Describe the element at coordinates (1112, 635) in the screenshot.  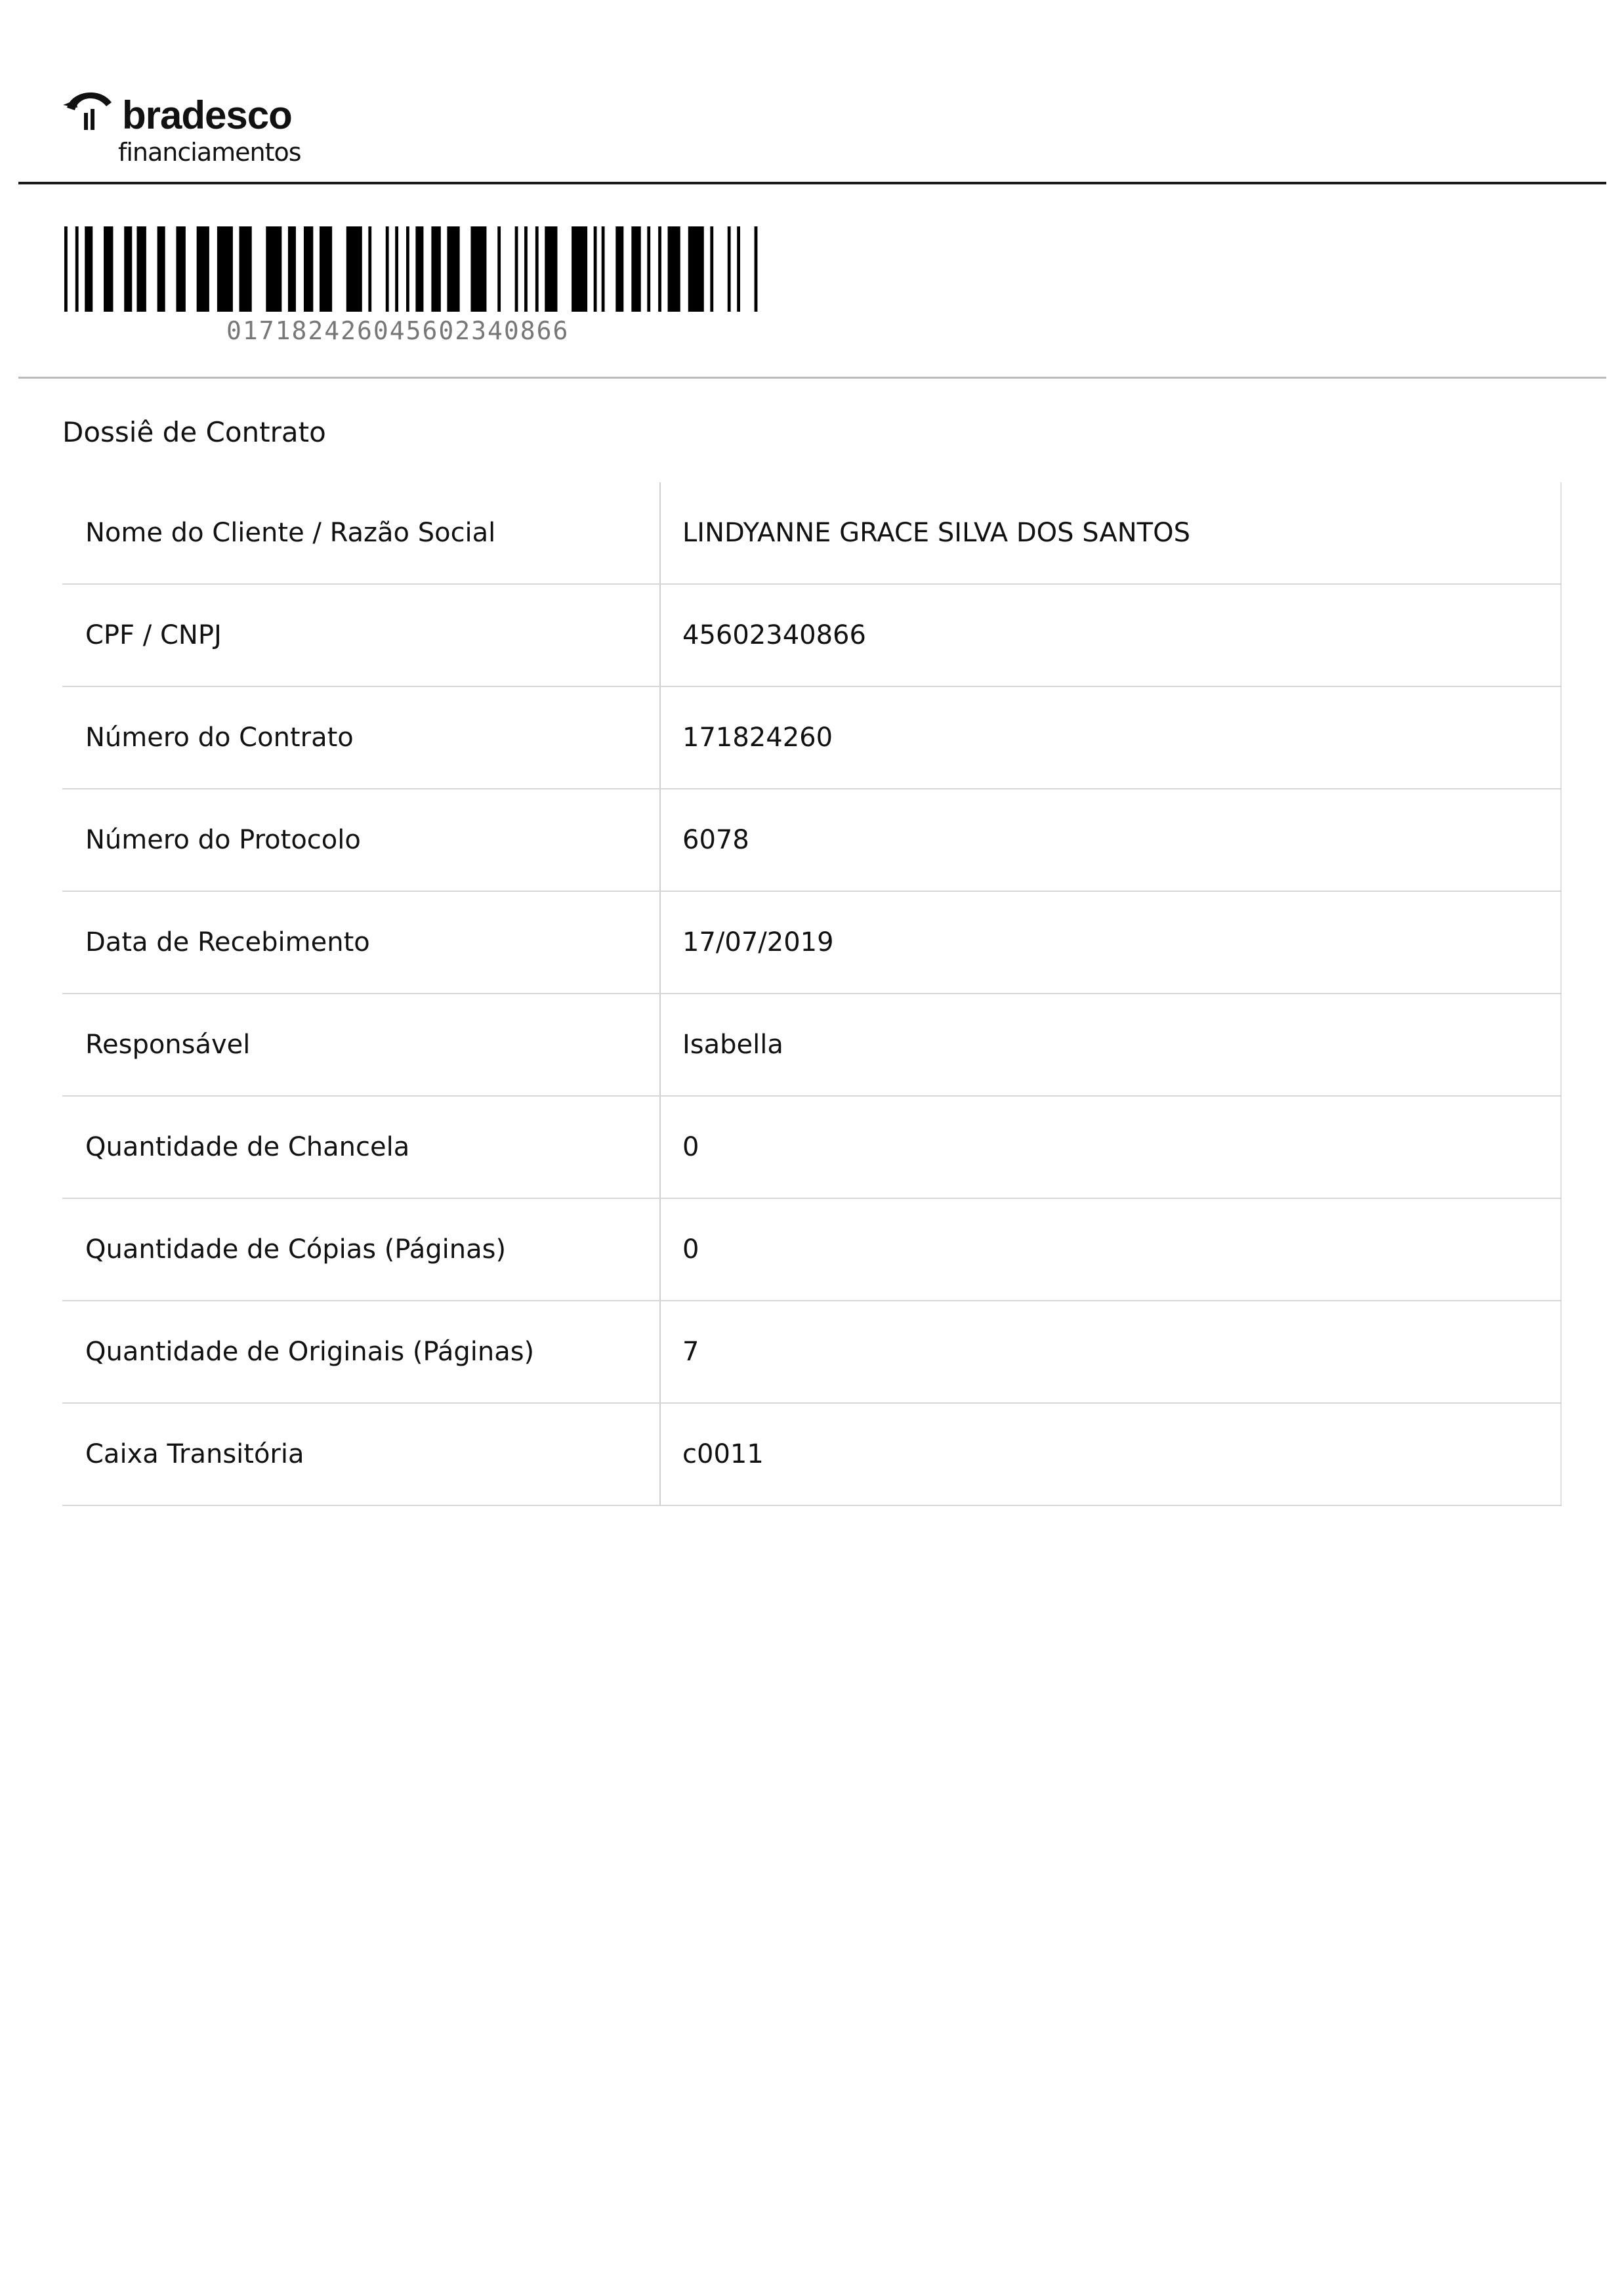
I see `row-value: 45602340866` at that location.